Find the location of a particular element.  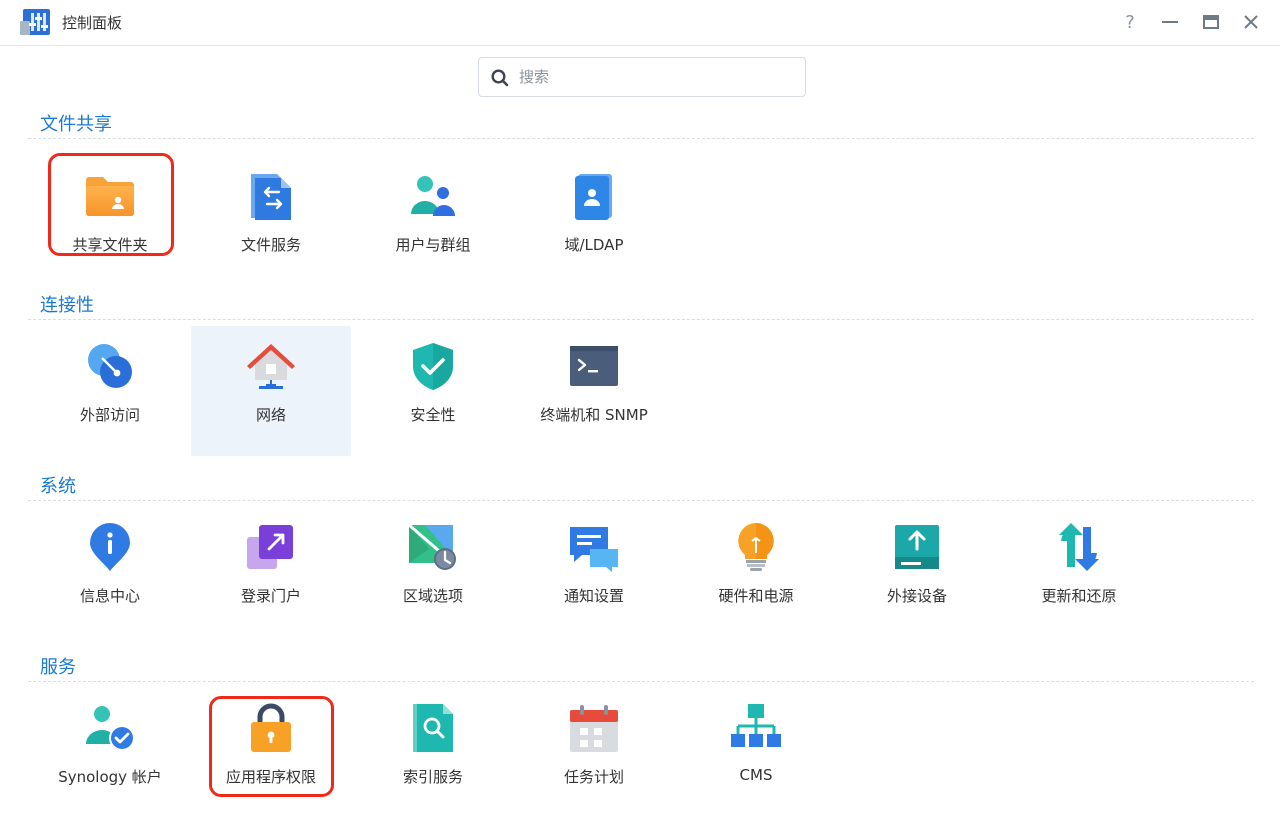

network-icon is located at coordinates (271, 366).